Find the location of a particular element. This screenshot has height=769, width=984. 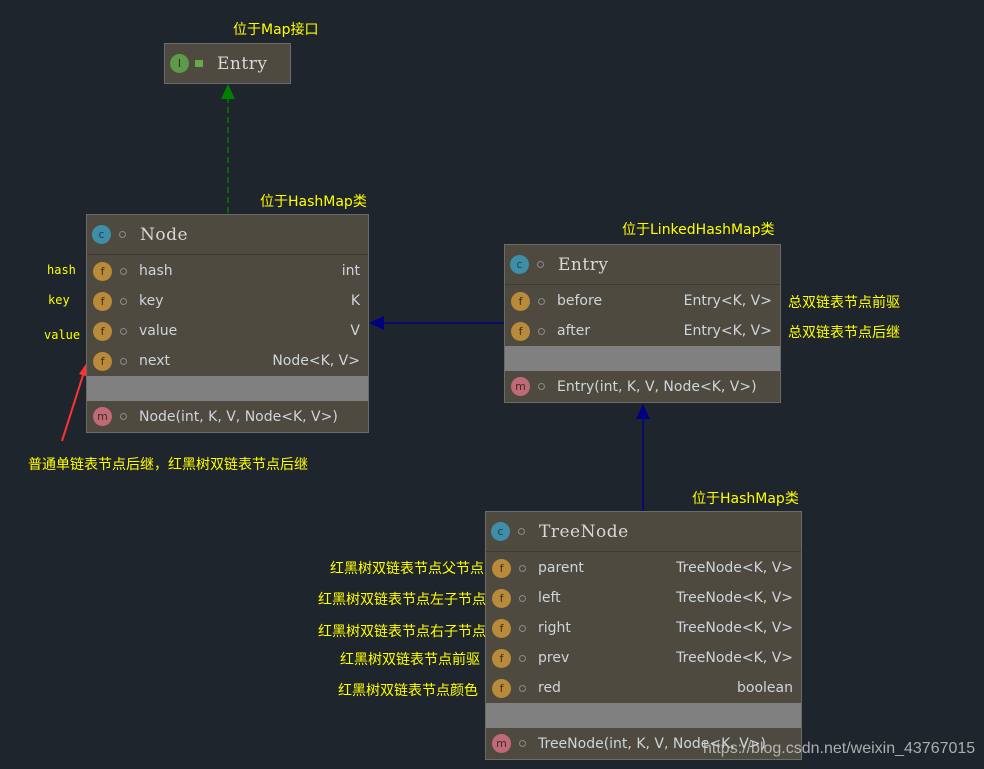

annotation-map-entry: 位于Map接口 is located at coordinates (276, 30).